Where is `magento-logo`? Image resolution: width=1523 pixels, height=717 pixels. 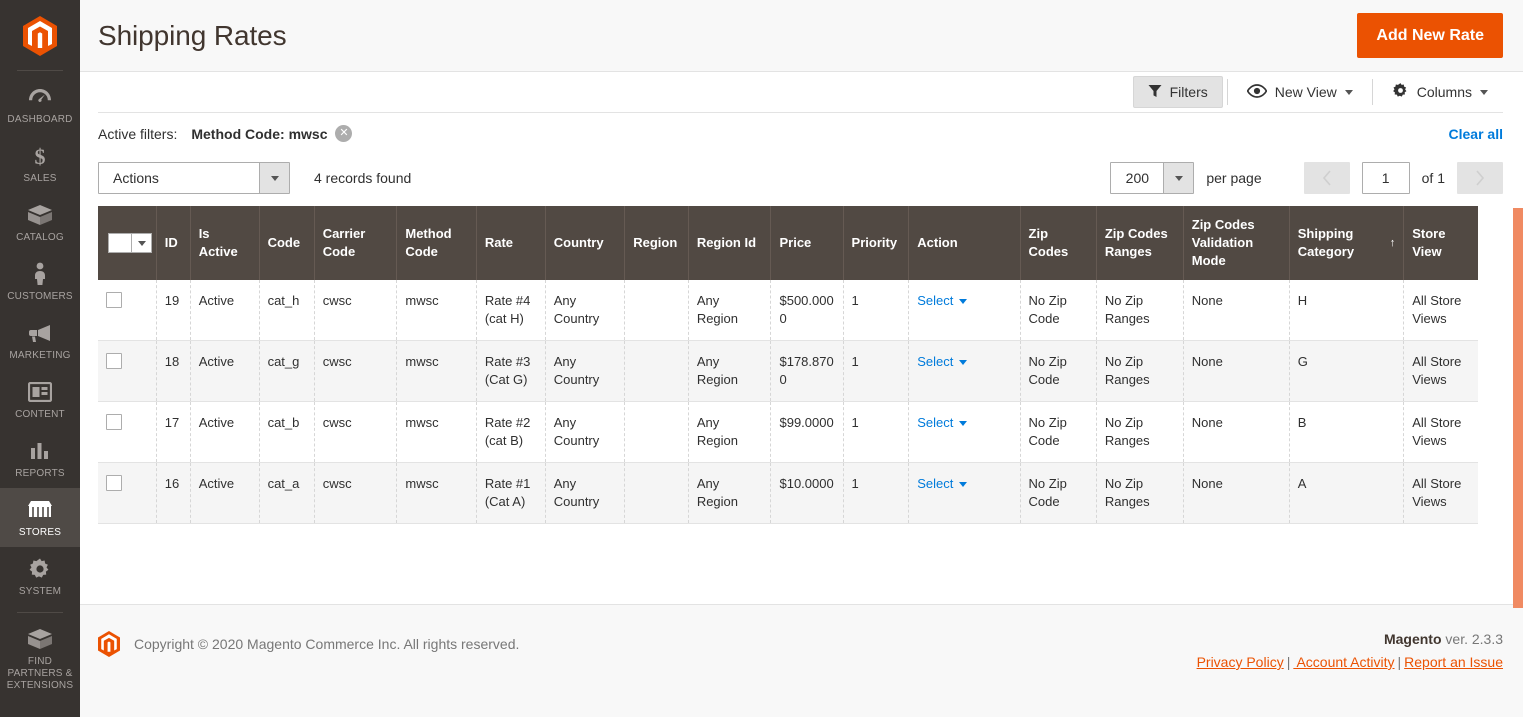 magento-logo is located at coordinates (40, 36).